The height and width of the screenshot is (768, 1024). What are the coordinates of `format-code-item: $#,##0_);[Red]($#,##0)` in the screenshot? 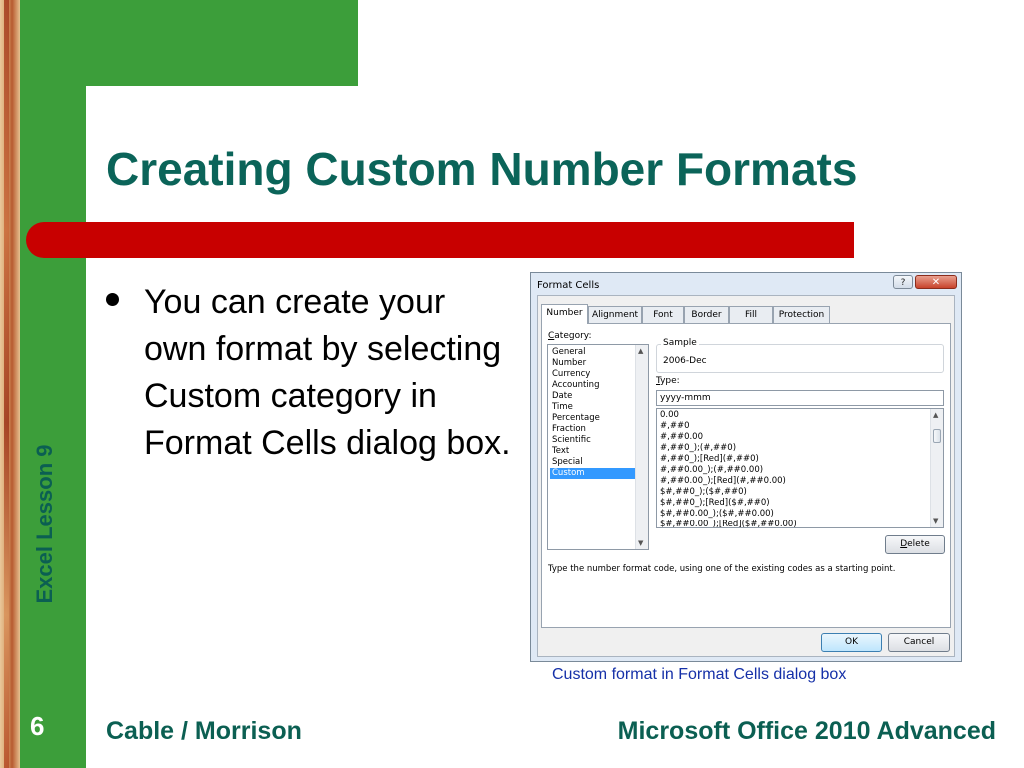 It's located at (715, 503).